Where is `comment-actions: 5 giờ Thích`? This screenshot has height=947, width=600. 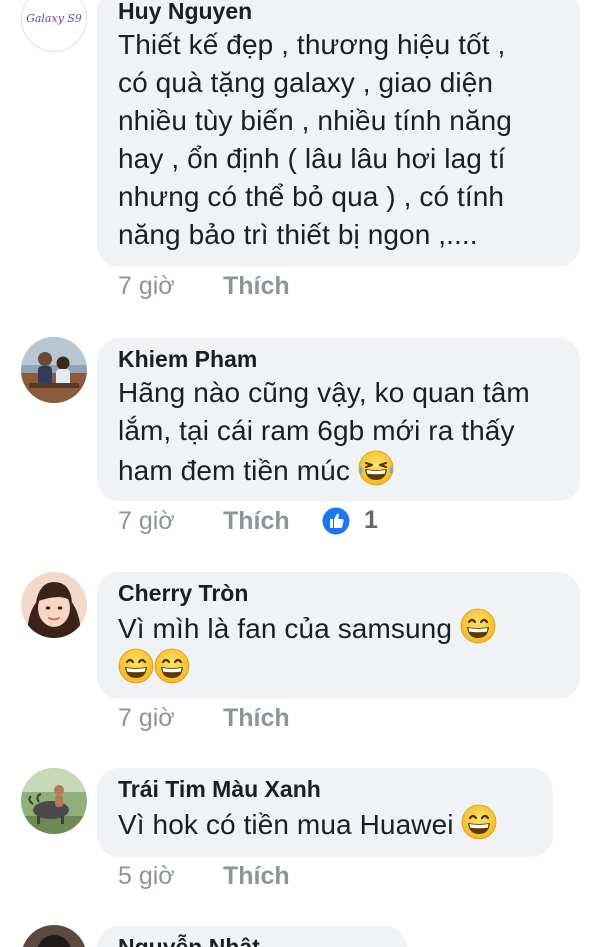
comment-actions: 5 giờ Thích is located at coordinates (204, 876).